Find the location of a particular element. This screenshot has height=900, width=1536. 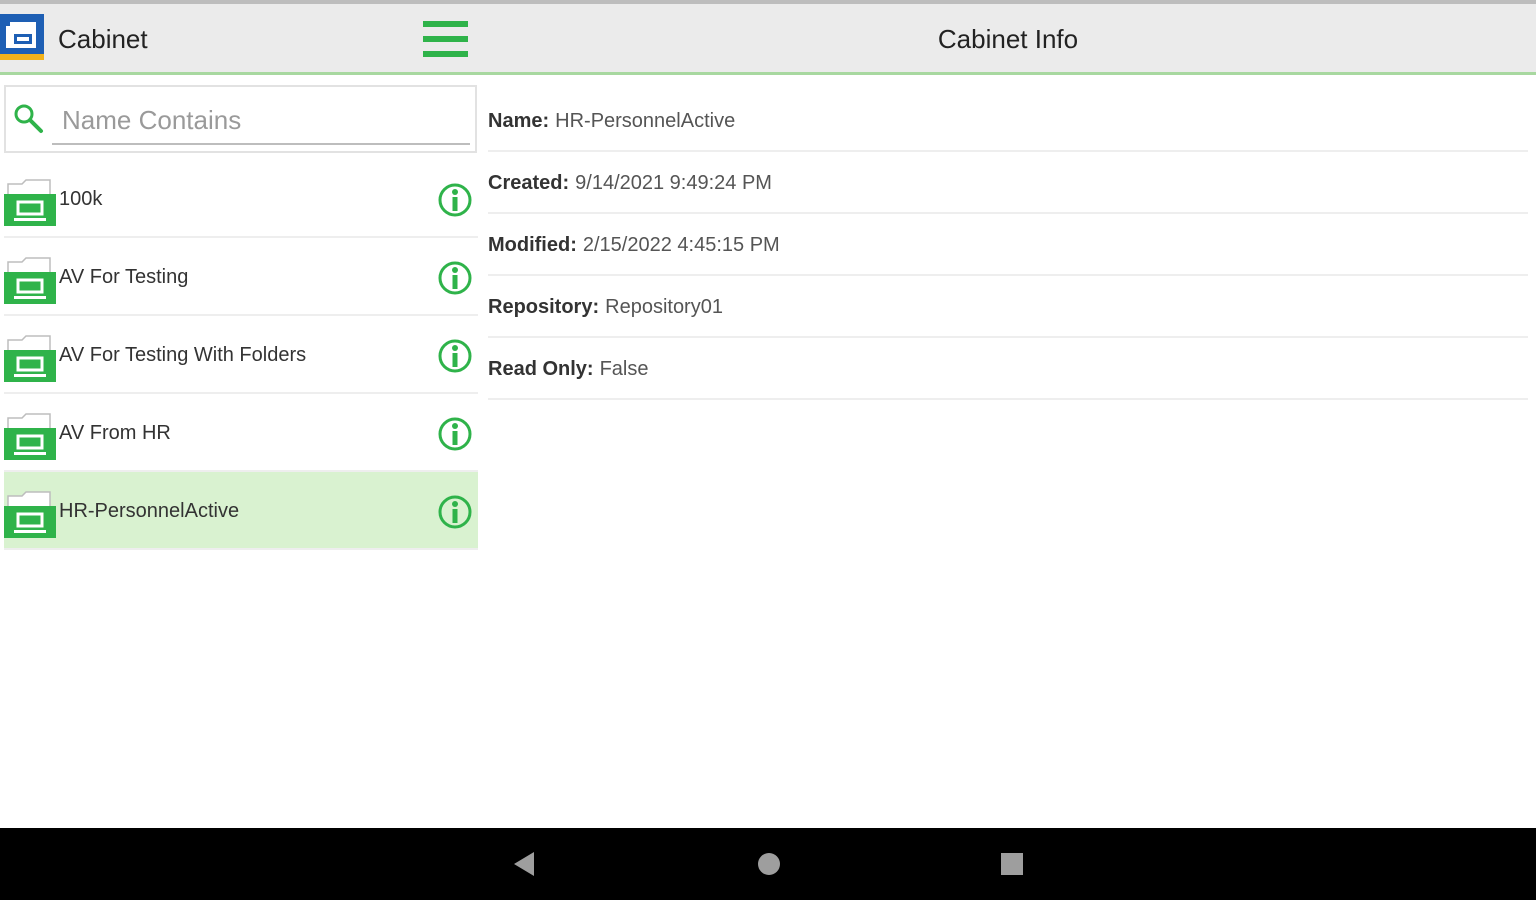

info-label: Read Only: is located at coordinates (541, 369).